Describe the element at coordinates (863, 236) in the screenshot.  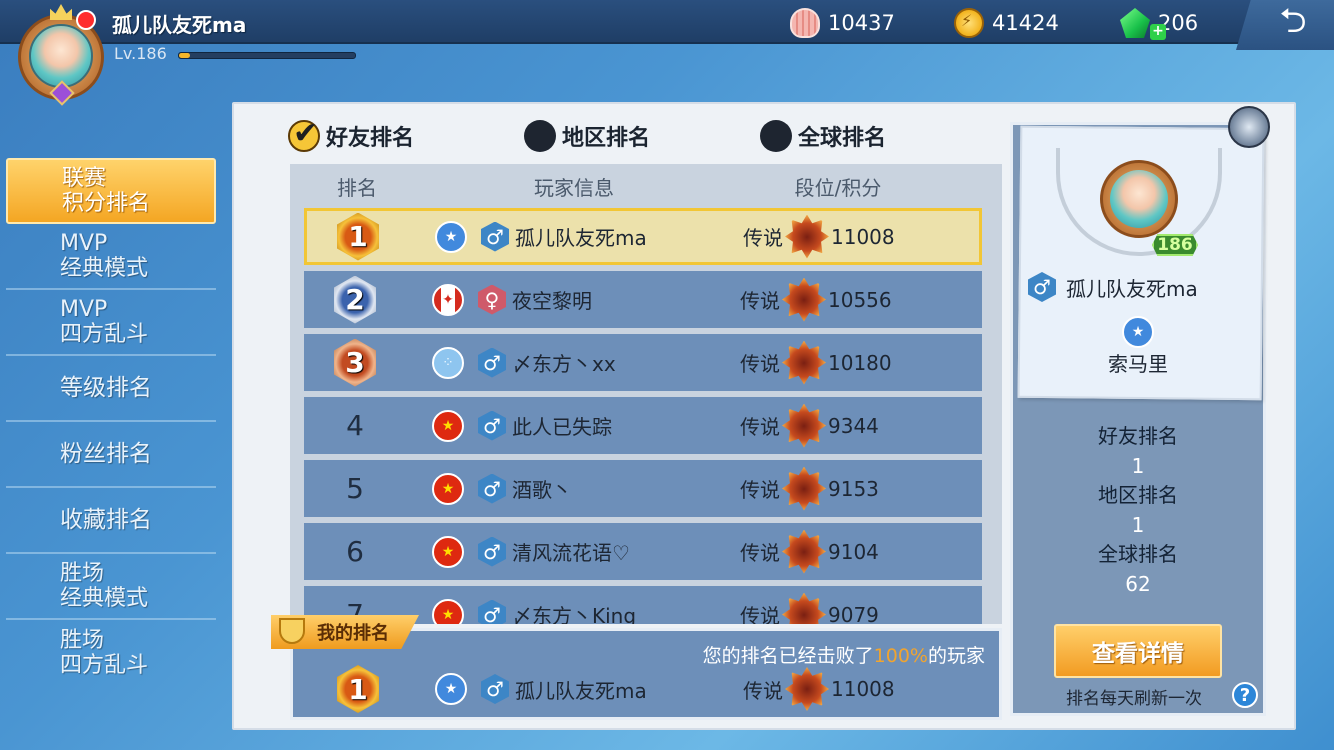
I see `score-cell: 11008` at that location.